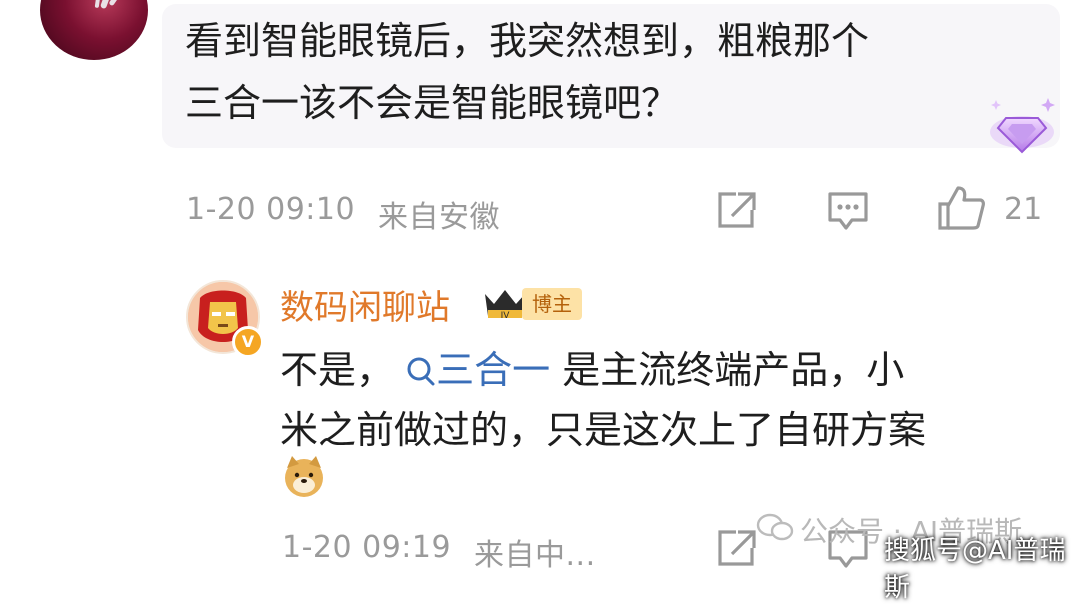  What do you see at coordinates (248, 342) in the screenshot?
I see `verified-badge: V` at bounding box center [248, 342].